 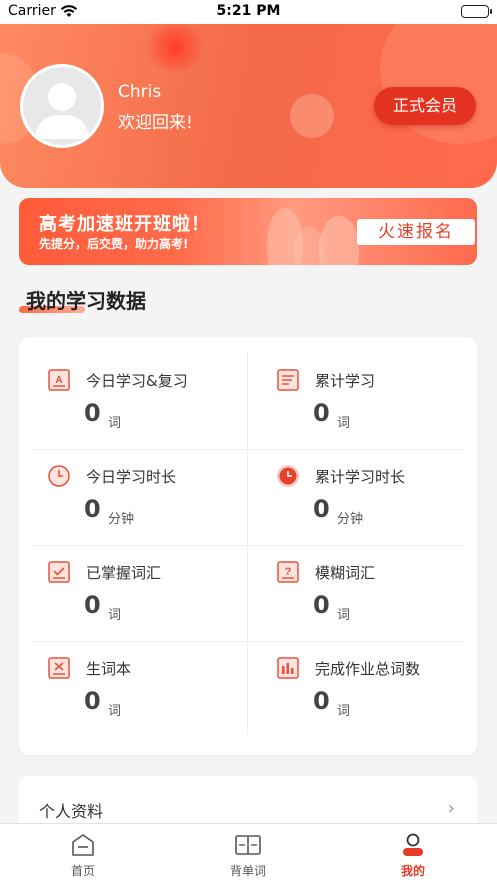 I want to click on svg-text: A, so click(x=58, y=380).